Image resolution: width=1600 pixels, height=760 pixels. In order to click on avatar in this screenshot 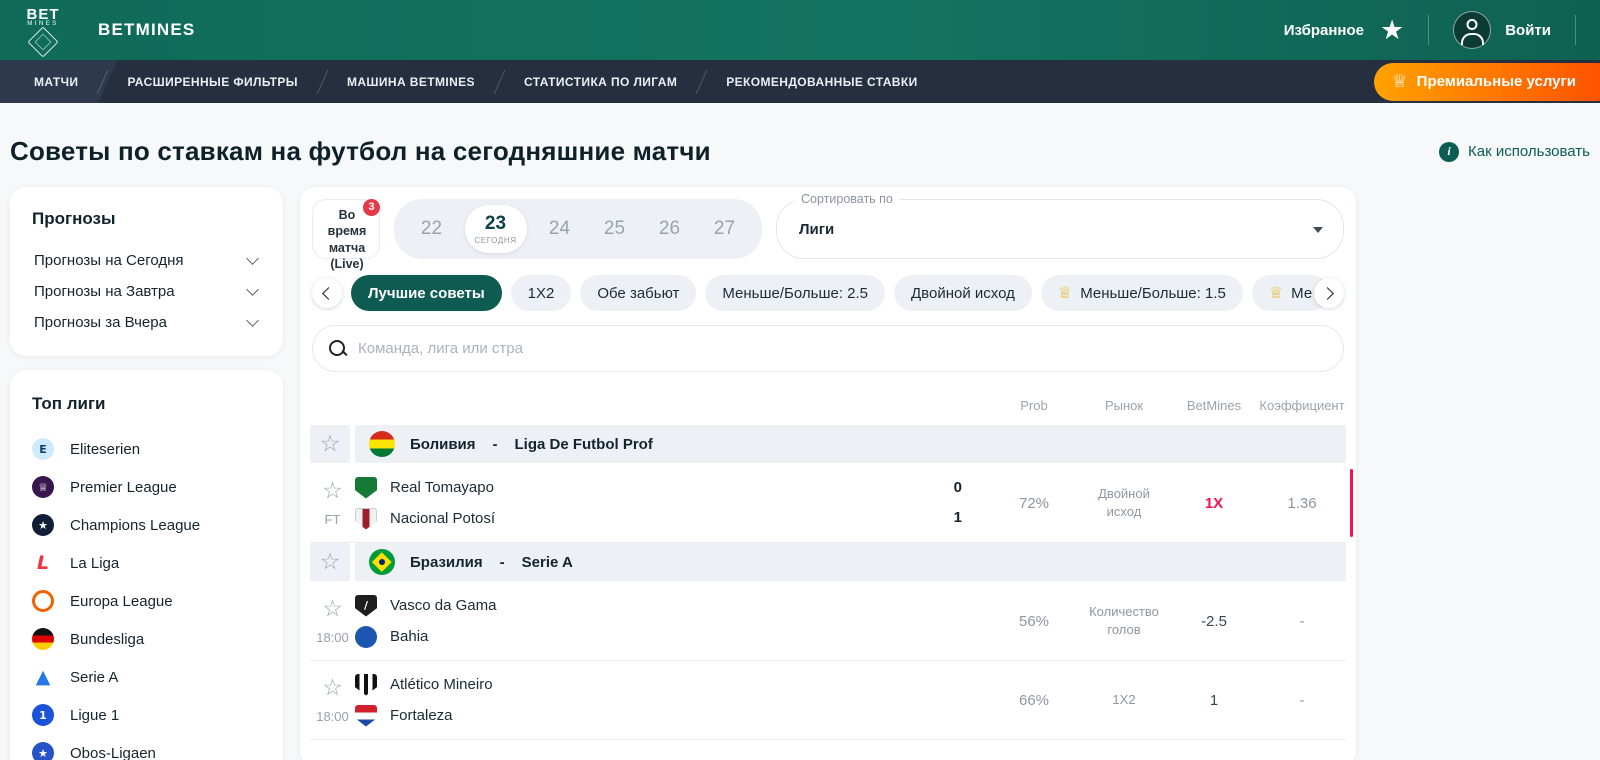, I will do `click(1472, 30)`.